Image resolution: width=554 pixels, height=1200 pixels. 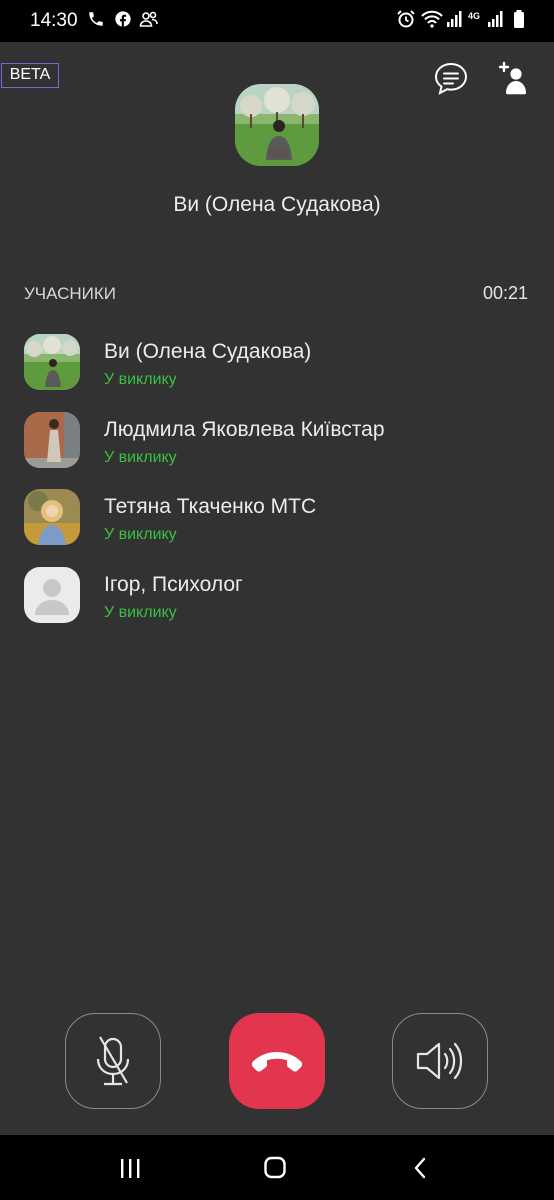 I want to click on home-button, so click(x=275, y=1167).